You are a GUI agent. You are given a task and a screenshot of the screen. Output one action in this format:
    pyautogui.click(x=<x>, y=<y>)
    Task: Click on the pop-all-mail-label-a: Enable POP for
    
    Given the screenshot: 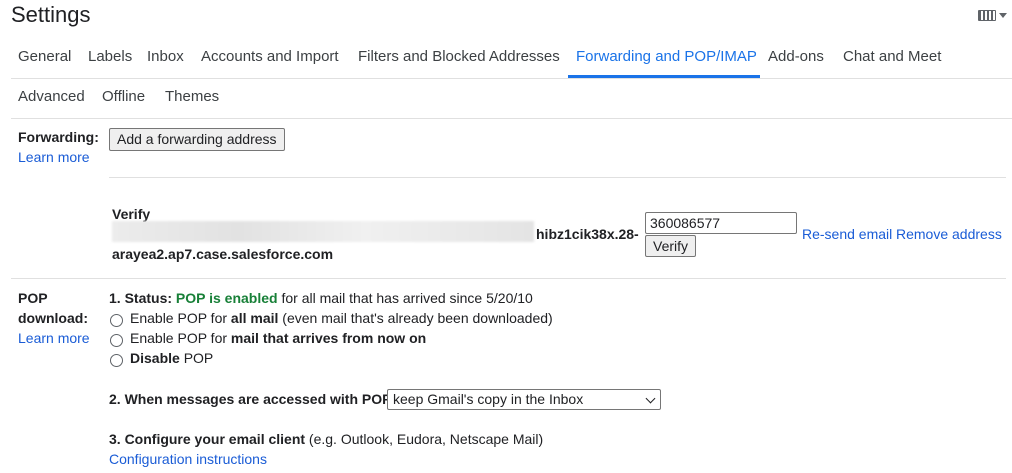 What is the action you would take?
    pyautogui.click(x=180, y=318)
    